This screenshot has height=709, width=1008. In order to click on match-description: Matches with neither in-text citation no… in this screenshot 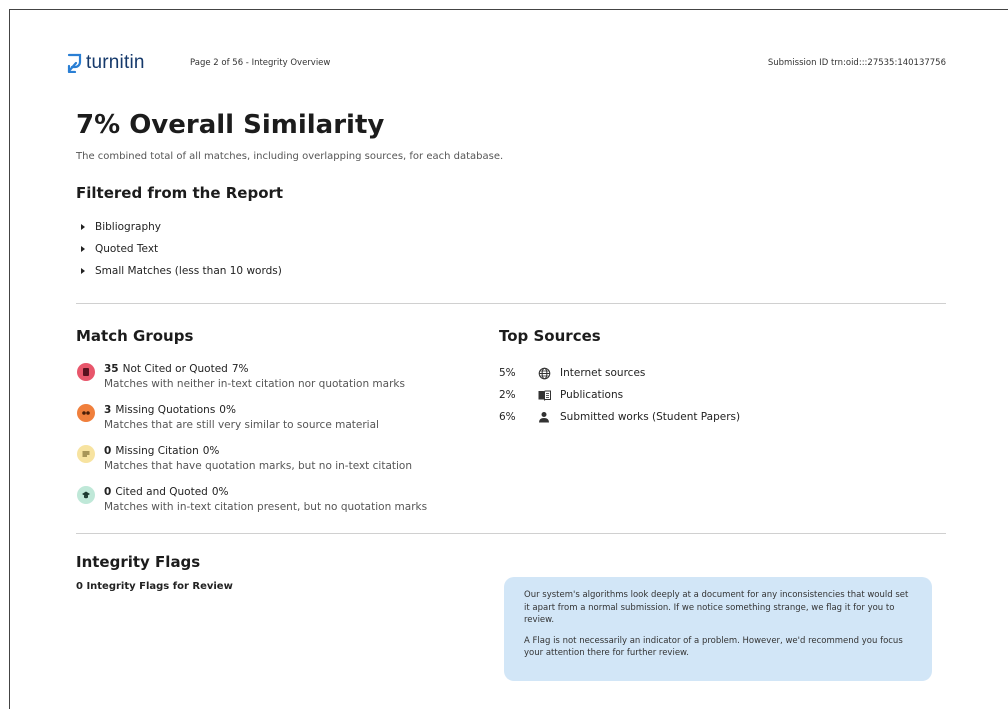, I will do `click(254, 384)`.